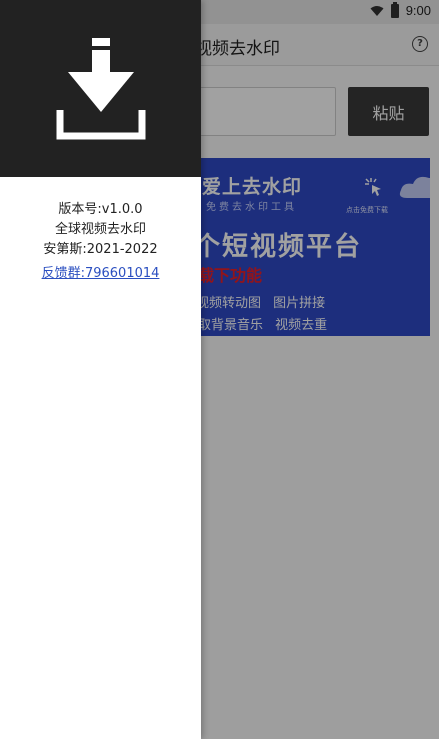 Image resolution: width=439 pixels, height=739 pixels. I want to click on version-label: 版本号:v1.0.0, so click(100, 209).